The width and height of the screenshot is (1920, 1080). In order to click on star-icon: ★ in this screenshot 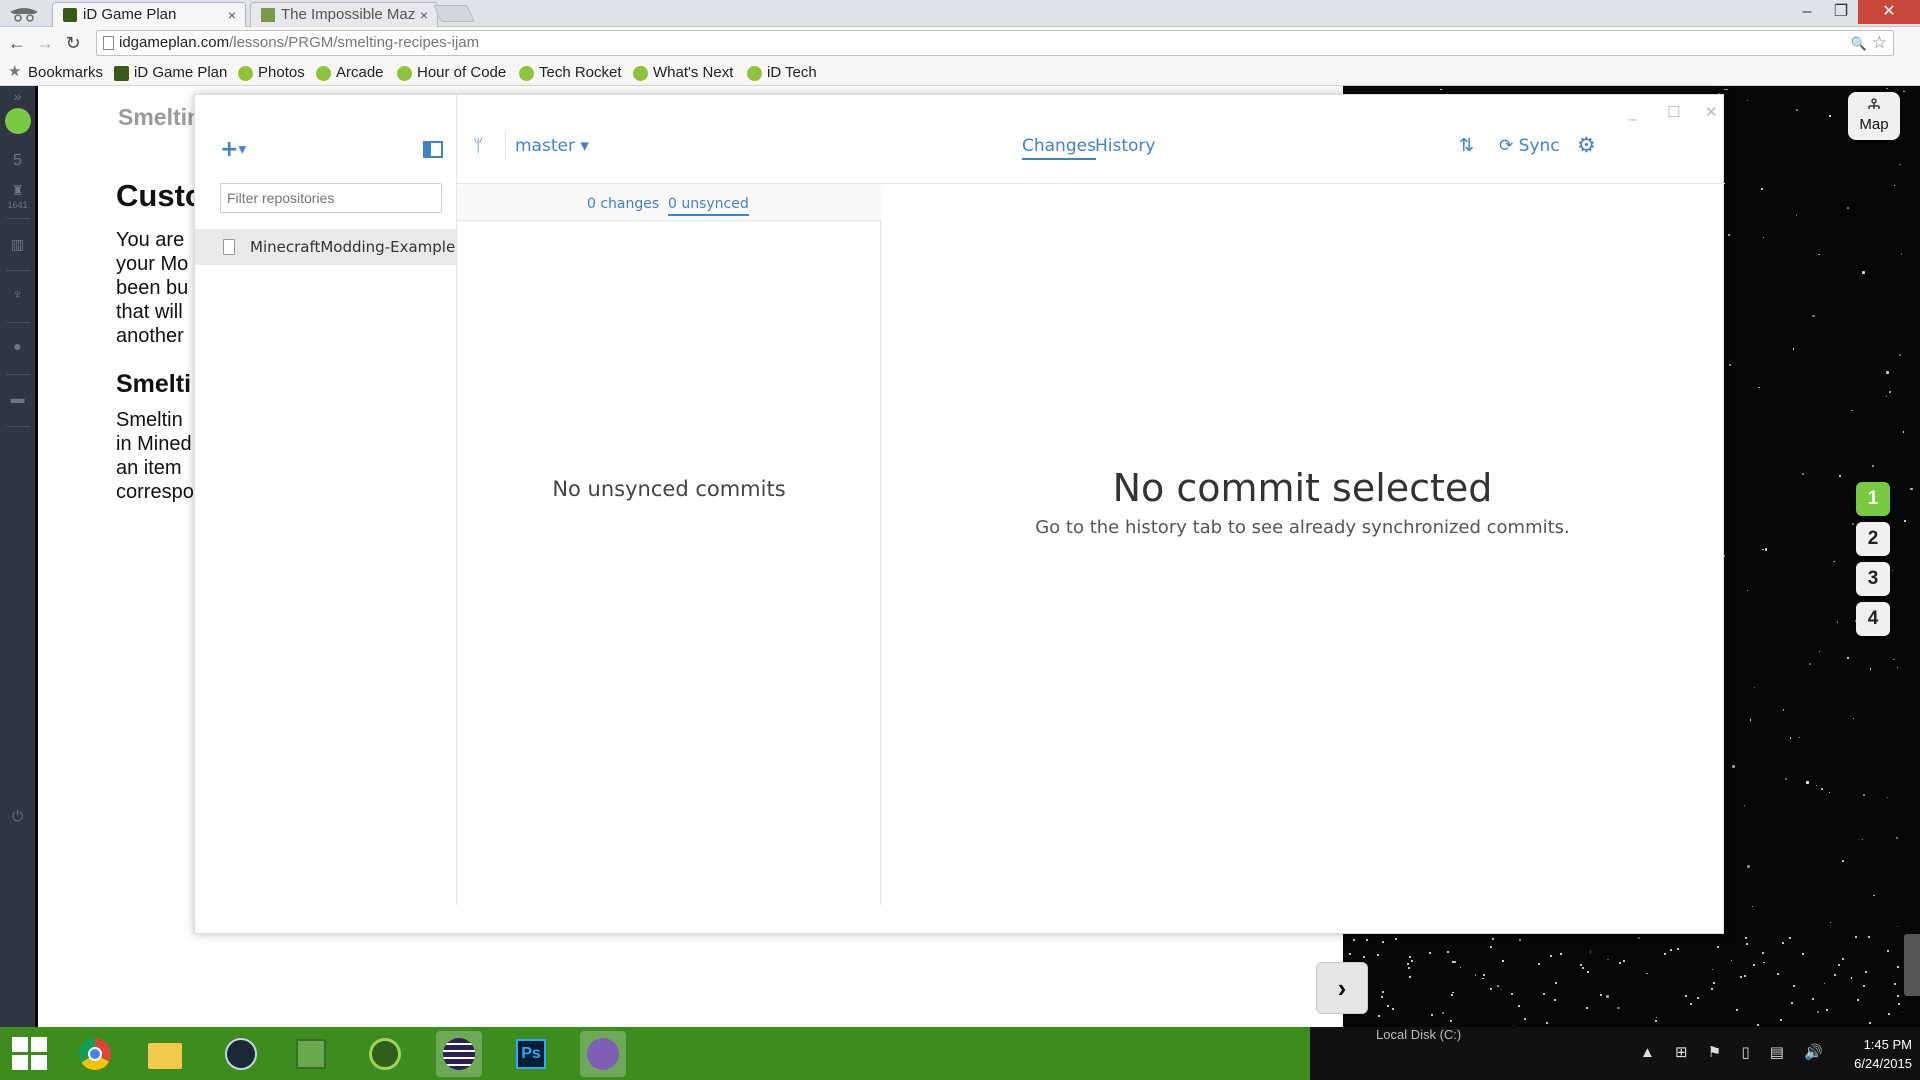, I will do `click(15, 71)`.